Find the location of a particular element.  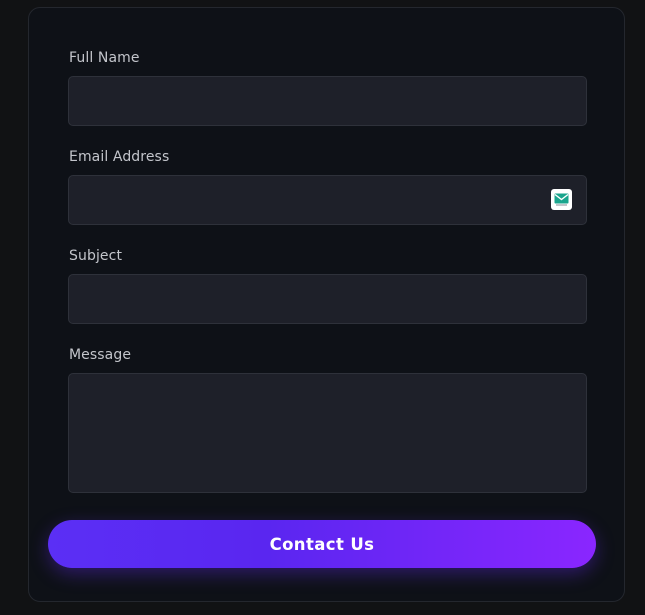

email-input is located at coordinates (327, 200).